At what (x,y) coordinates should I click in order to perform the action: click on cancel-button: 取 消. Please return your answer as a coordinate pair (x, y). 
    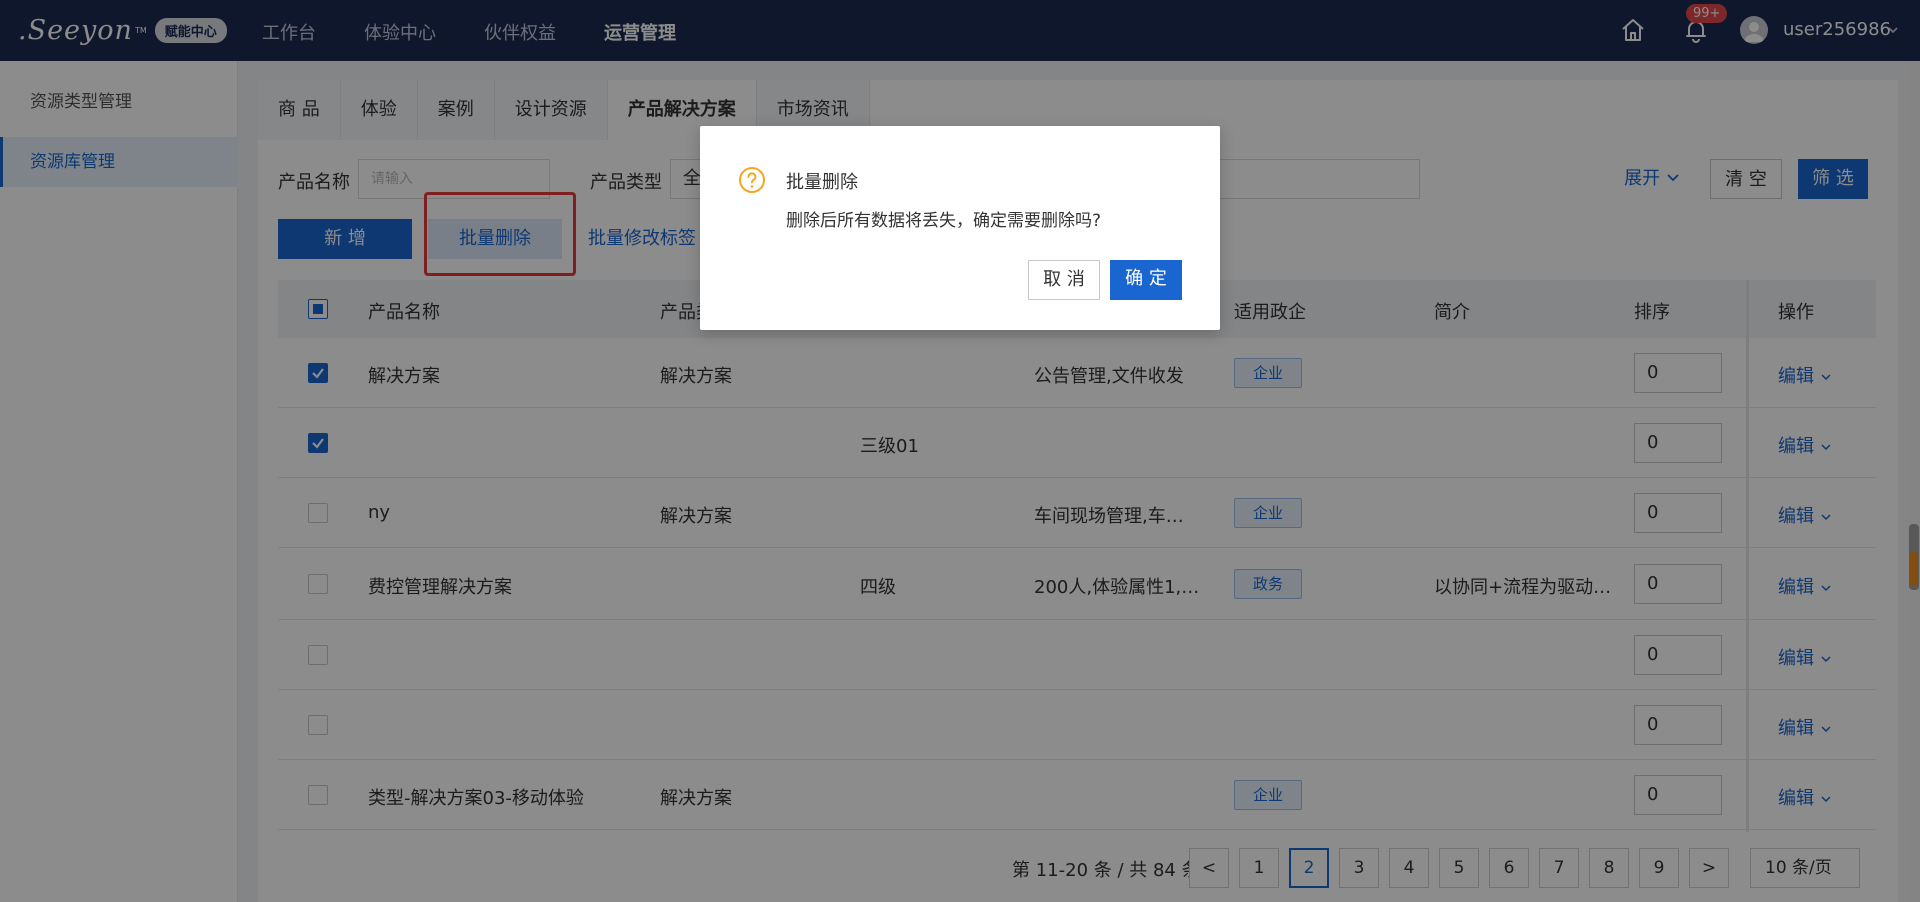
    Looking at the image, I should click on (1064, 280).